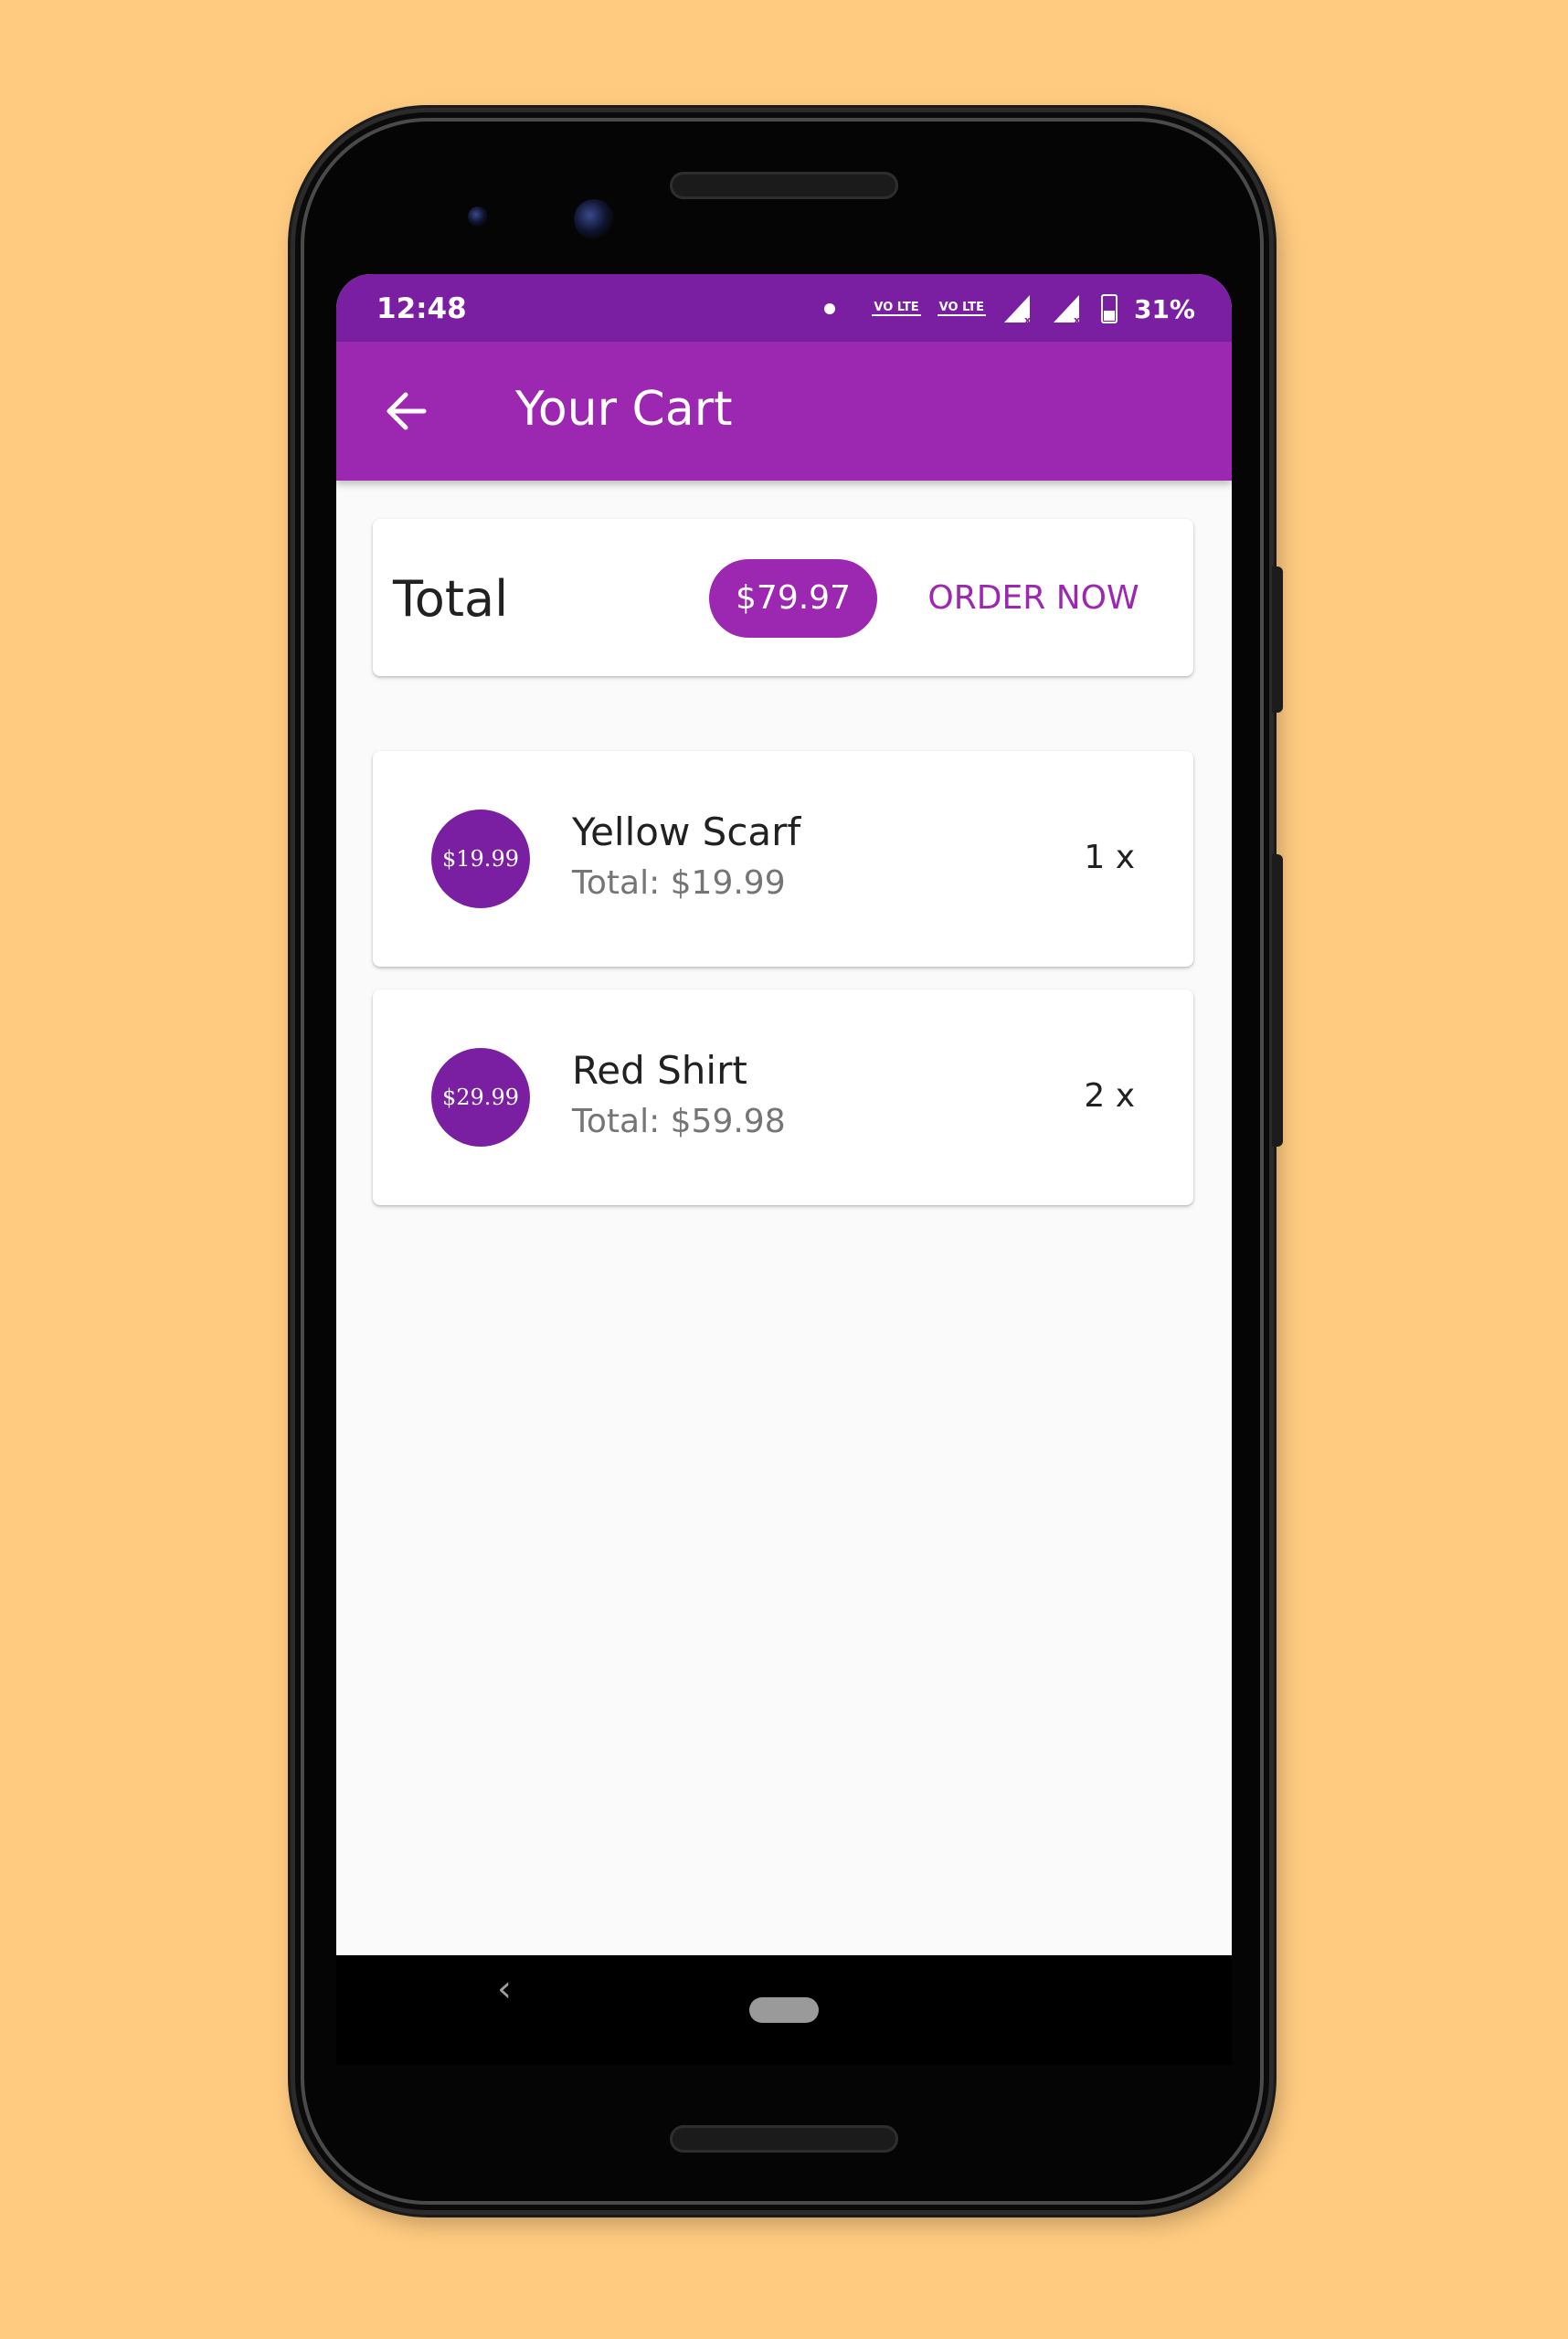  Describe the element at coordinates (422, 309) in the screenshot. I see `status-time: 12:48` at that location.